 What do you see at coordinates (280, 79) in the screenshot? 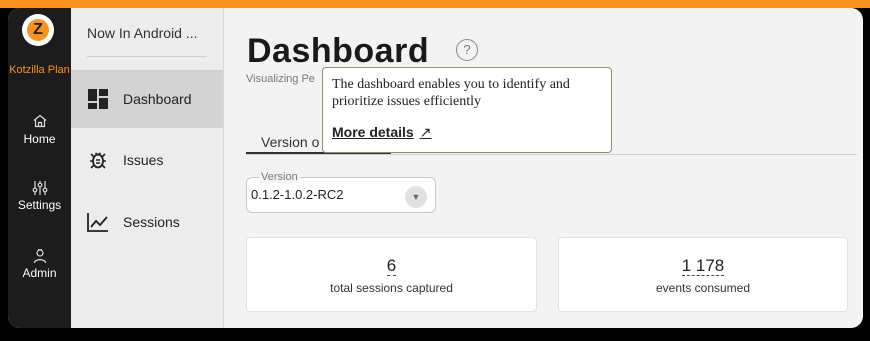
I see `page-subtitle: Visualizing Pe` at bounding box center [280, 79].